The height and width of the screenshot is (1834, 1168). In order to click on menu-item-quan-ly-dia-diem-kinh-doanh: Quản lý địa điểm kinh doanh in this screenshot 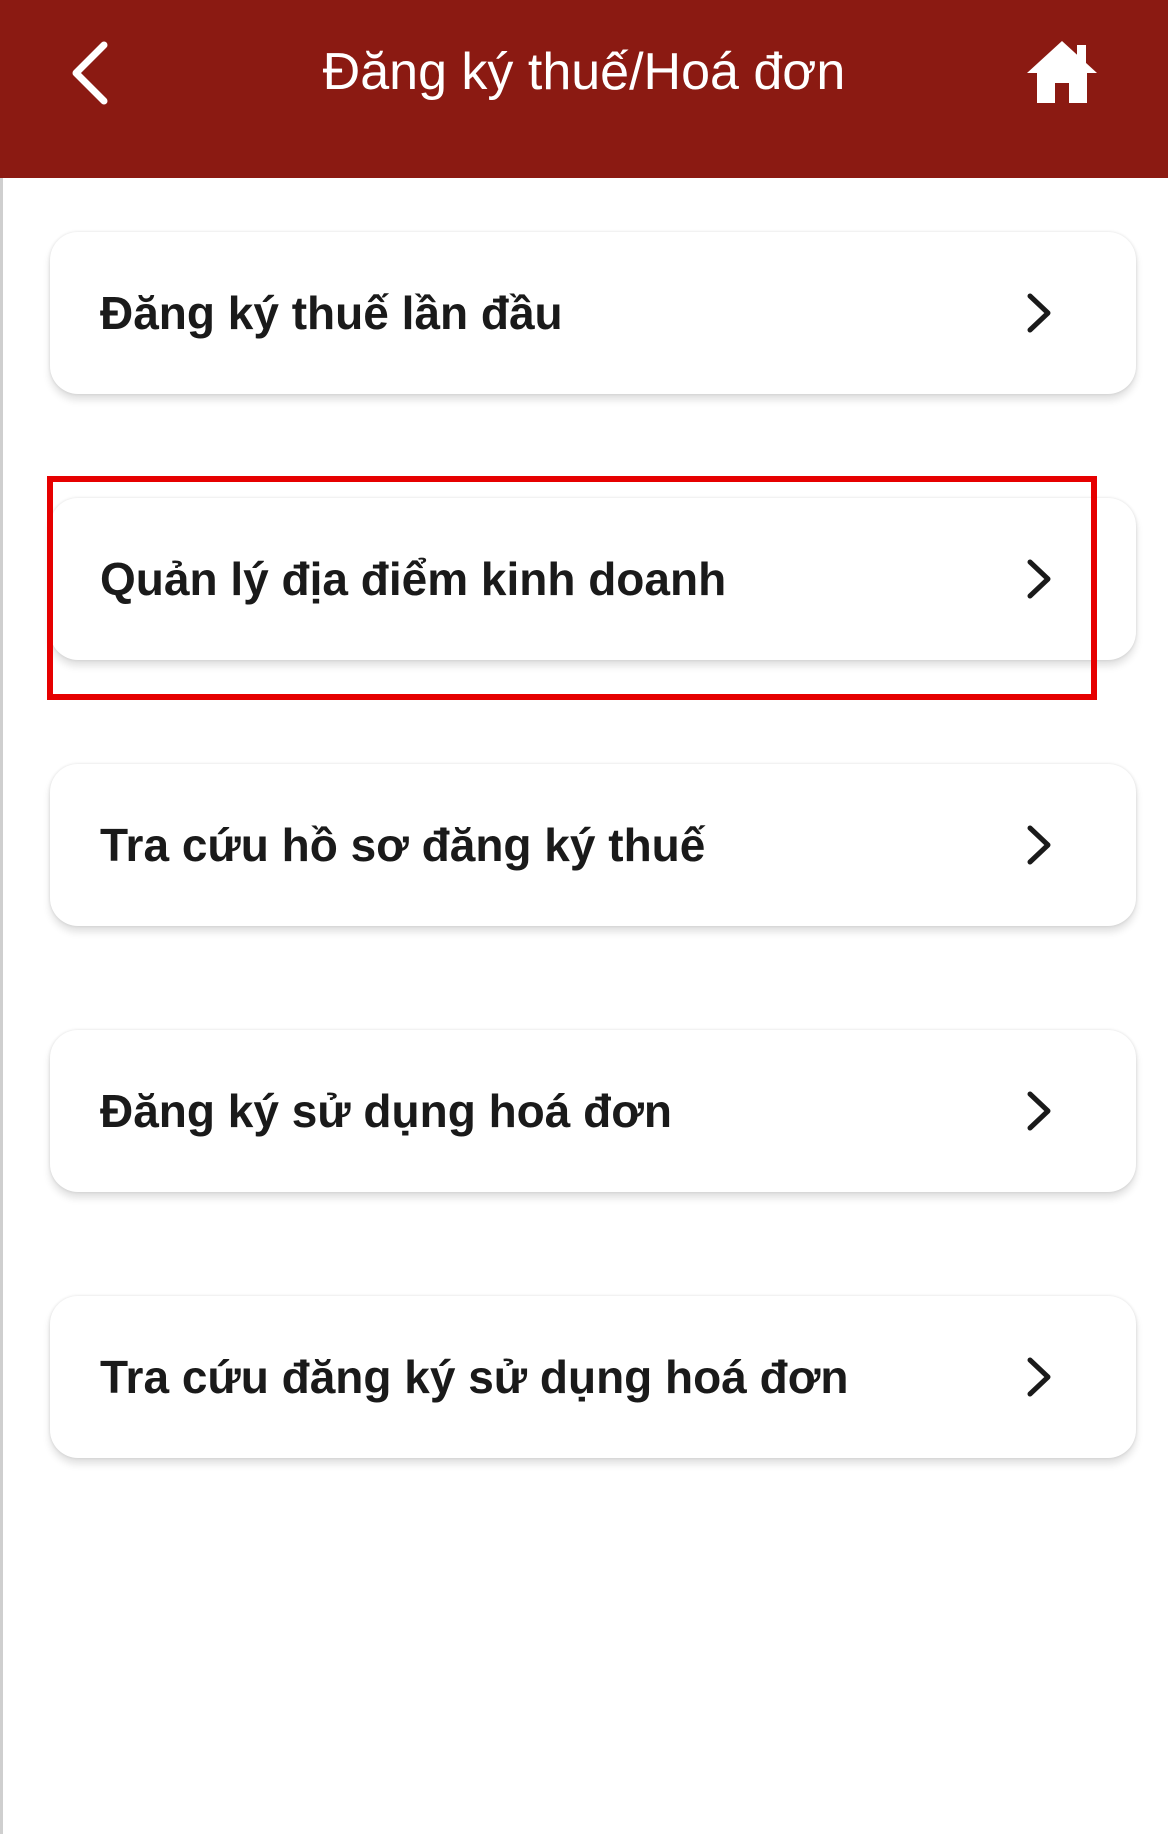, I will do `click(593, 579)`.